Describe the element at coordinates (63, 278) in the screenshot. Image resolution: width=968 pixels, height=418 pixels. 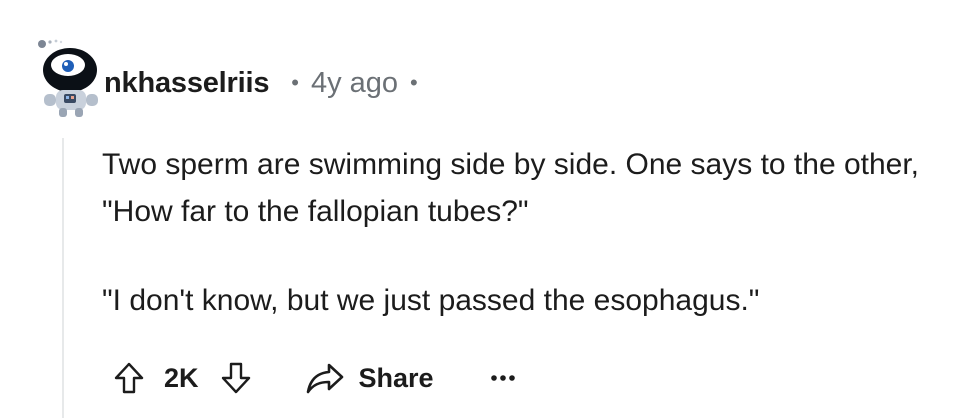
I see `thread-line` at that location.